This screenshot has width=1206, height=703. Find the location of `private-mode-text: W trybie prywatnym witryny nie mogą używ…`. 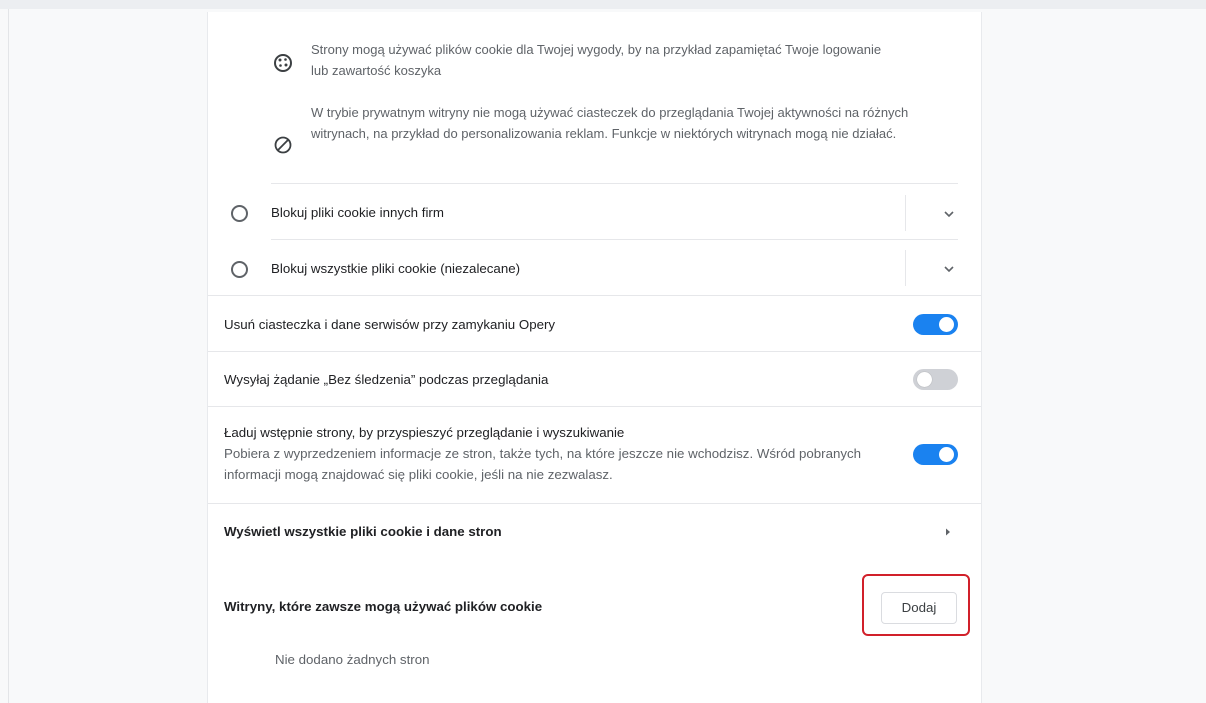

private-mode-text: W trybie prywatnym witryny nie mogą używ… is located at coordinates (610, 123).